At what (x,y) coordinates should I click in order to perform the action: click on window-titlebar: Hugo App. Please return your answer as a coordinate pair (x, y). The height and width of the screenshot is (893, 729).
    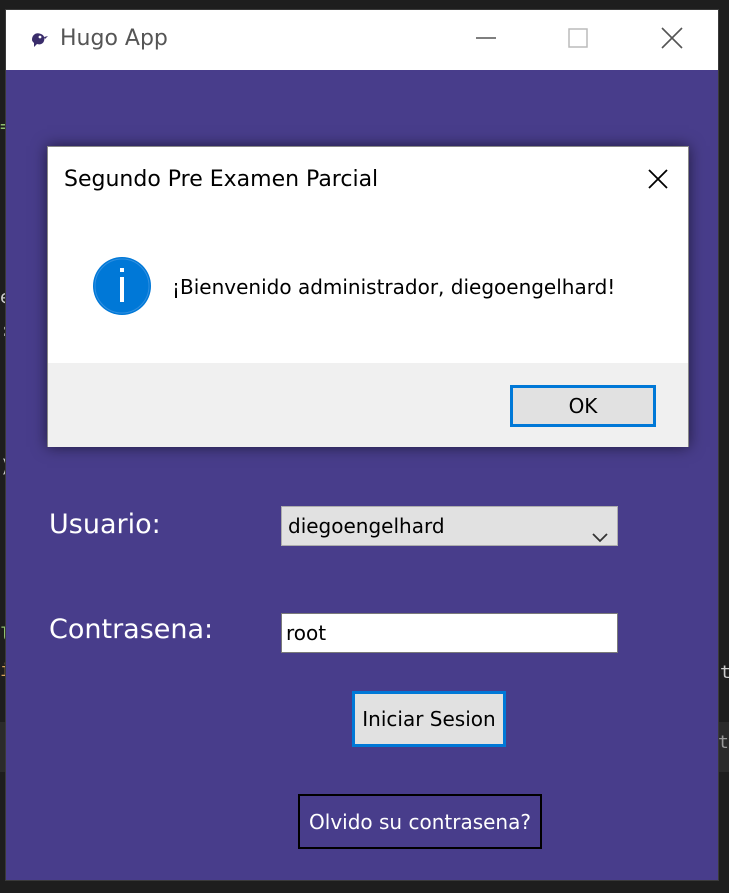
    Looking at the image, I should click on (362, 40).